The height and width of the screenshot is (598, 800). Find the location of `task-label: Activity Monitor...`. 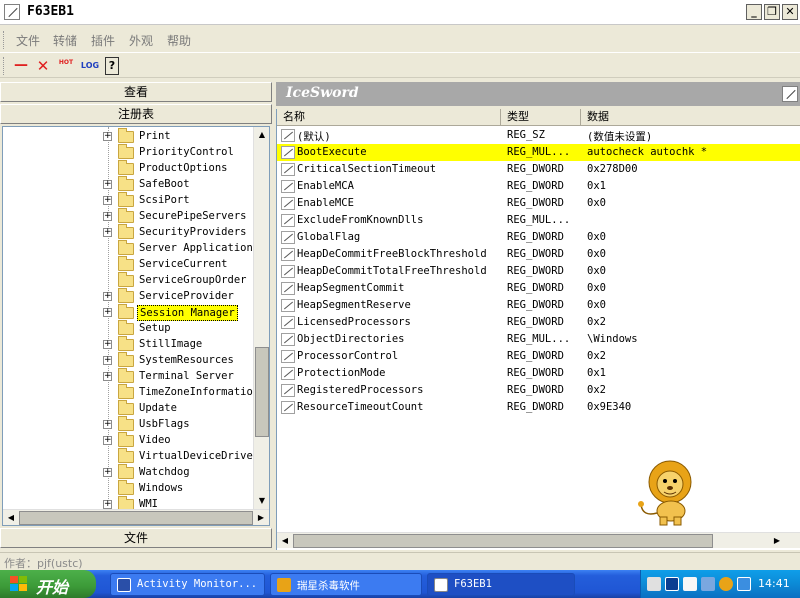

task-label: Activity Monitor... is located at coordinates (197, 584).